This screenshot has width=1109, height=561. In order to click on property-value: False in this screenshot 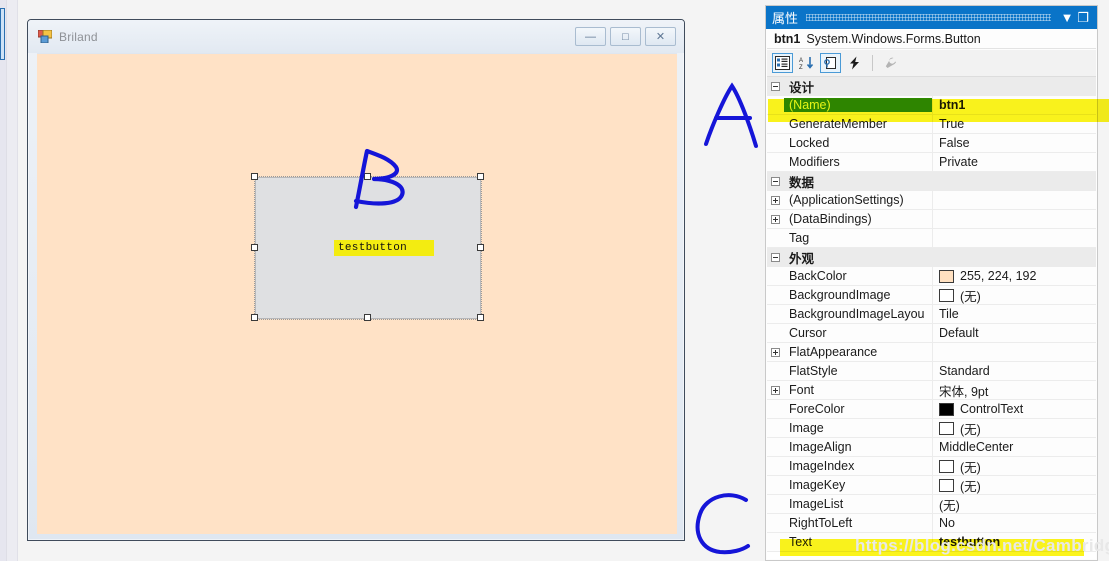, I will do `click(1014, 143)`.